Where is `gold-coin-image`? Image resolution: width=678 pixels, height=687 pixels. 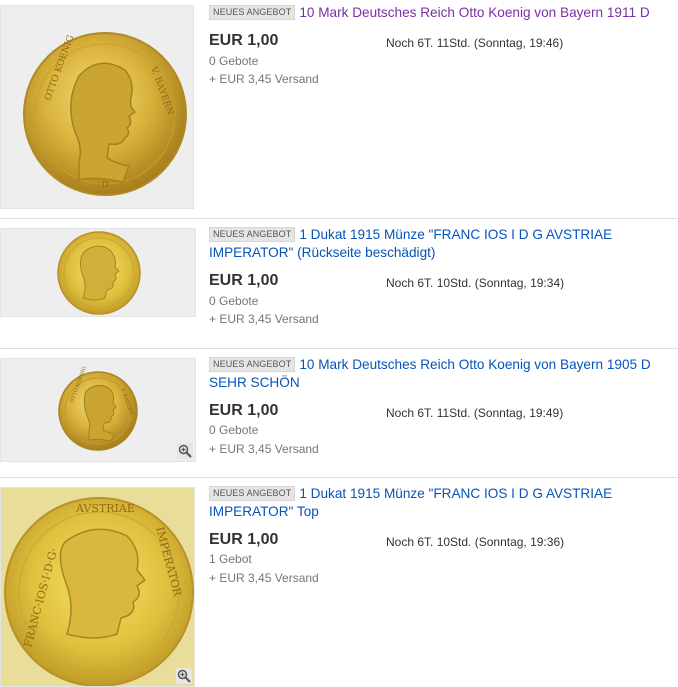 gold-coin-image is located at coordinates (98, 272).